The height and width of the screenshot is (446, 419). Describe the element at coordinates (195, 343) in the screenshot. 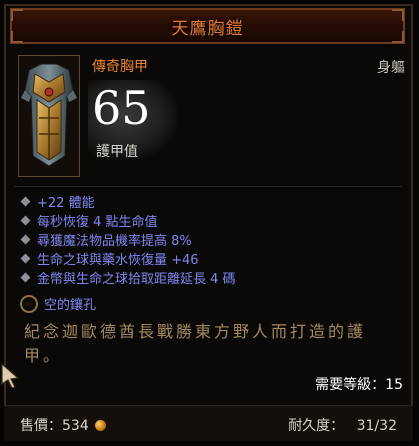

I see `flavor-text: 紀念迦歐德酋長戰勝東方野人而打造的護甲。` at that location.